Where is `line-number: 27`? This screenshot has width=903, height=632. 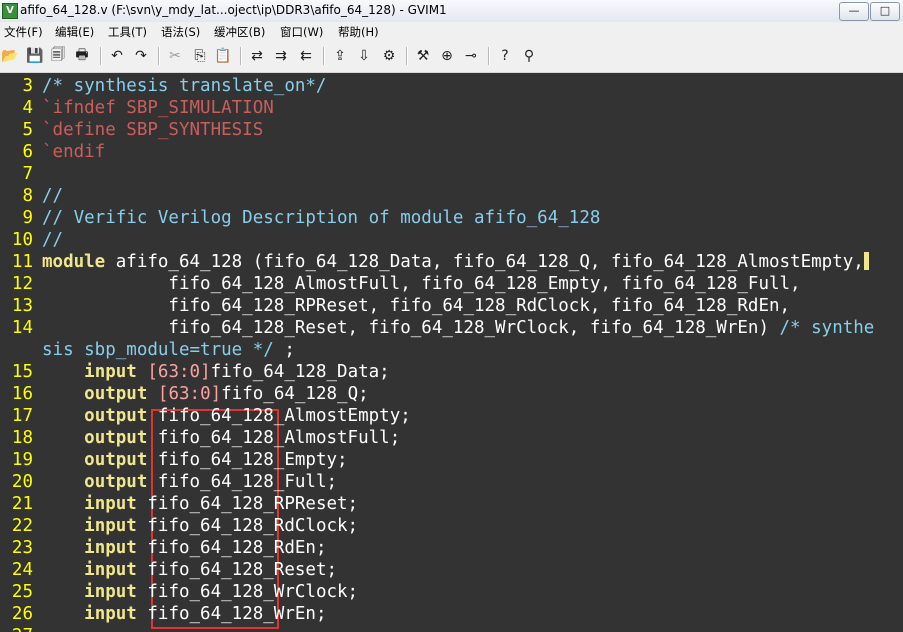
line-number: 27 is located at coordinates (16, 628).